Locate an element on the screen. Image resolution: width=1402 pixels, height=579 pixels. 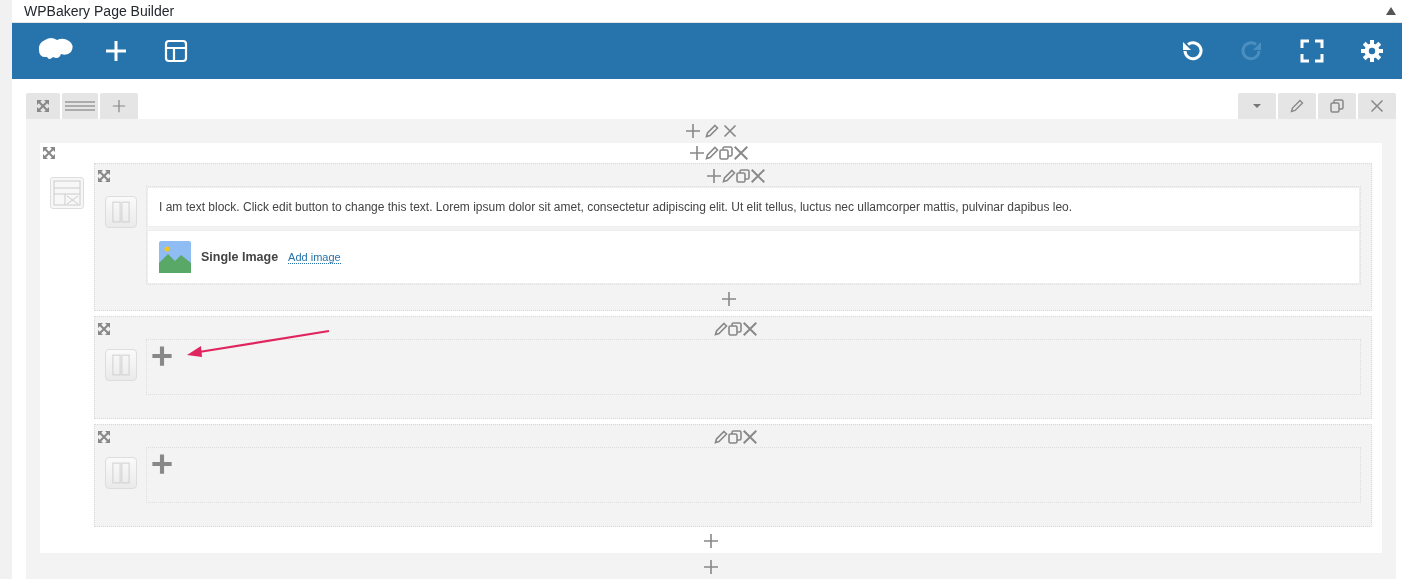
single-image-element: Single Image Add image is located at coordinates (753, 257).